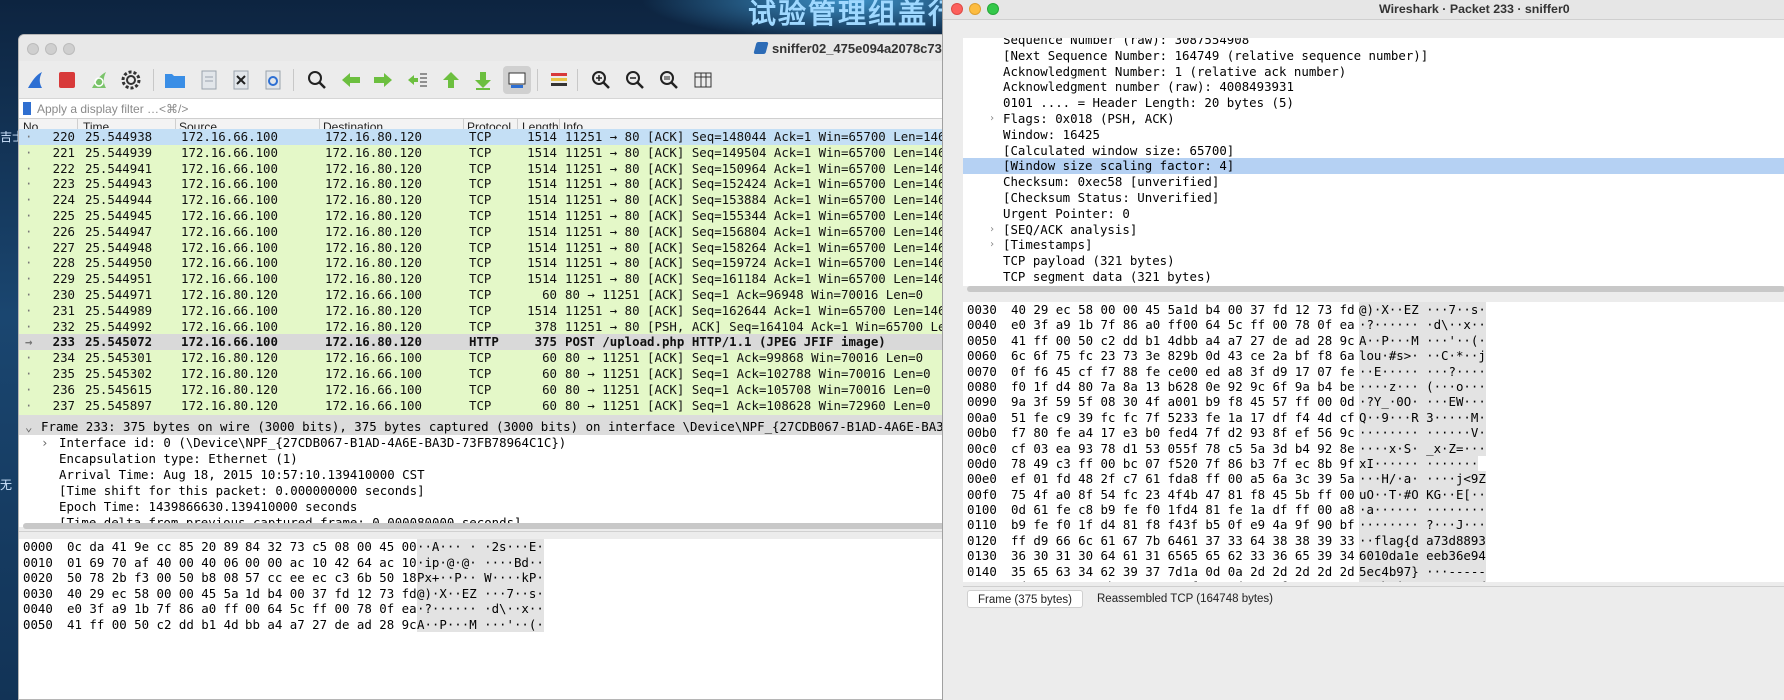 This screenshot has height=700, width=1784. Describe the element at coordinates (99, 80) in the screenshot. I see `restart-capture-button` at that location.